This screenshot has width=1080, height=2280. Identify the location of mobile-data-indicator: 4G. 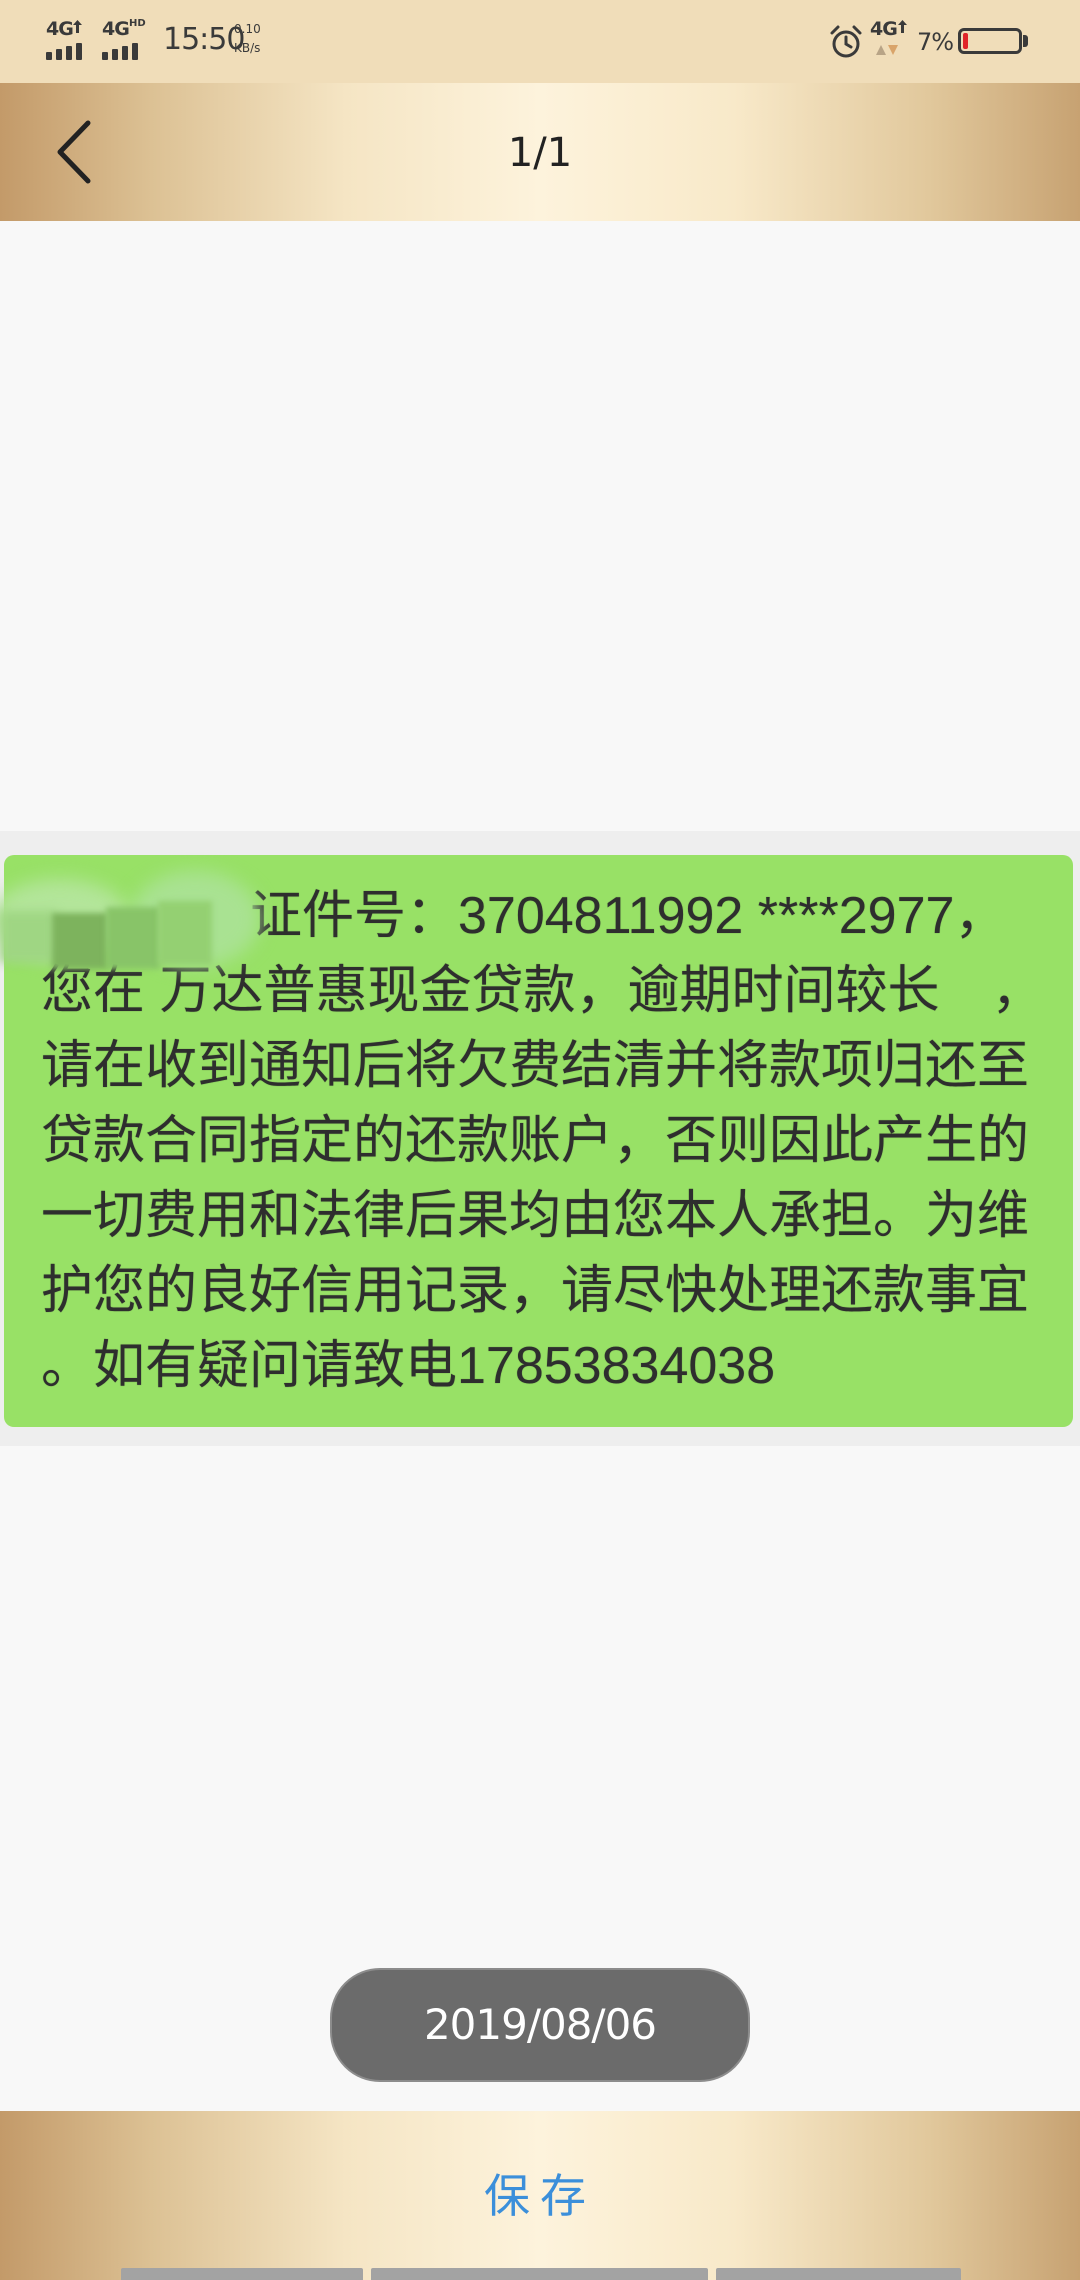
(892, 40).